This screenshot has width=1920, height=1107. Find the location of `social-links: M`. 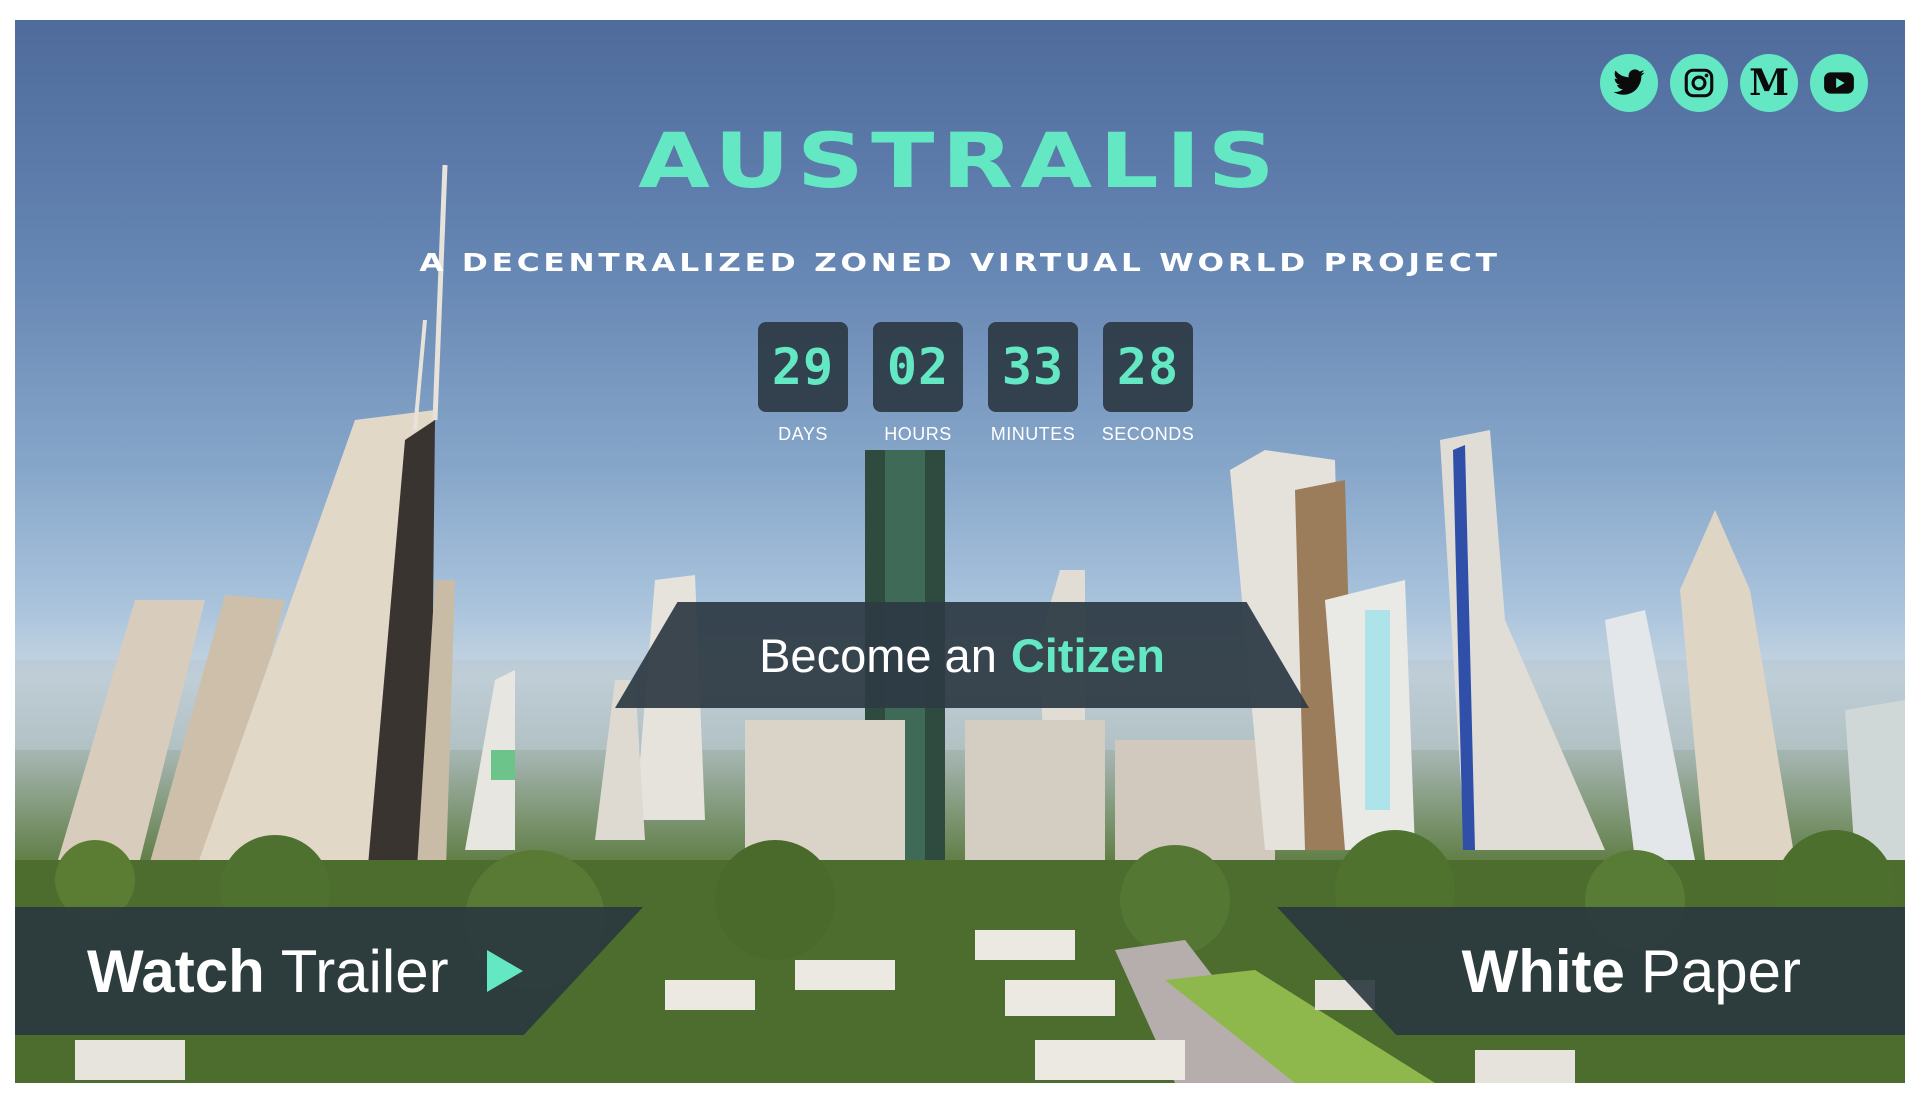

social-links: M is located at coordinates (1734, 83).